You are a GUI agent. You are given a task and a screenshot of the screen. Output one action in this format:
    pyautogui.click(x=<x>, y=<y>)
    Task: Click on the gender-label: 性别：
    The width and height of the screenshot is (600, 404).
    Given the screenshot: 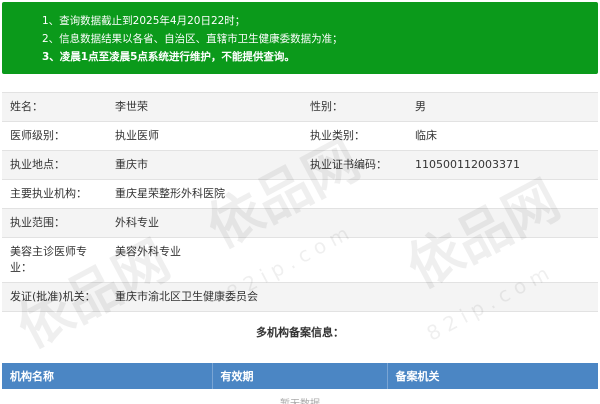 What is the action you would take?
    pyautogui.click(x=354, y=107)
    